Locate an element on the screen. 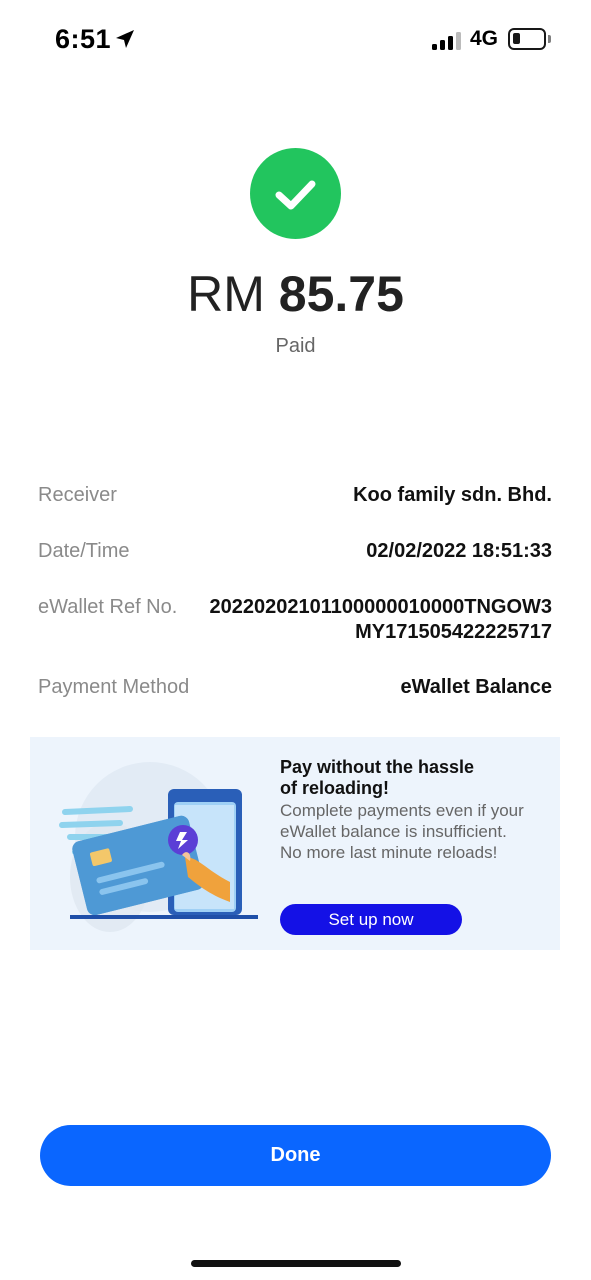  card-payment-illustration is located at coordinates (158, 847).